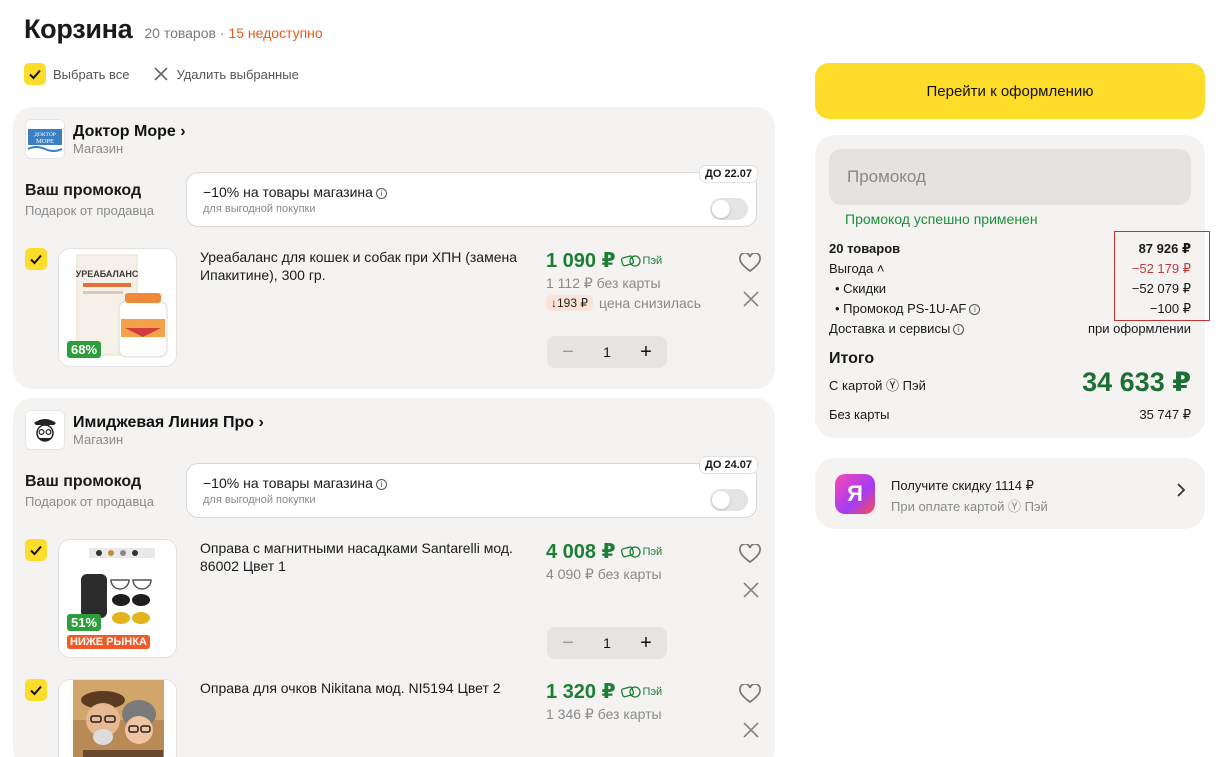 The image size is (1227, 757). Describe the element at coordinates (1010, 177) in the screenshot. I see `promo-code-input: Промокод` at that location.